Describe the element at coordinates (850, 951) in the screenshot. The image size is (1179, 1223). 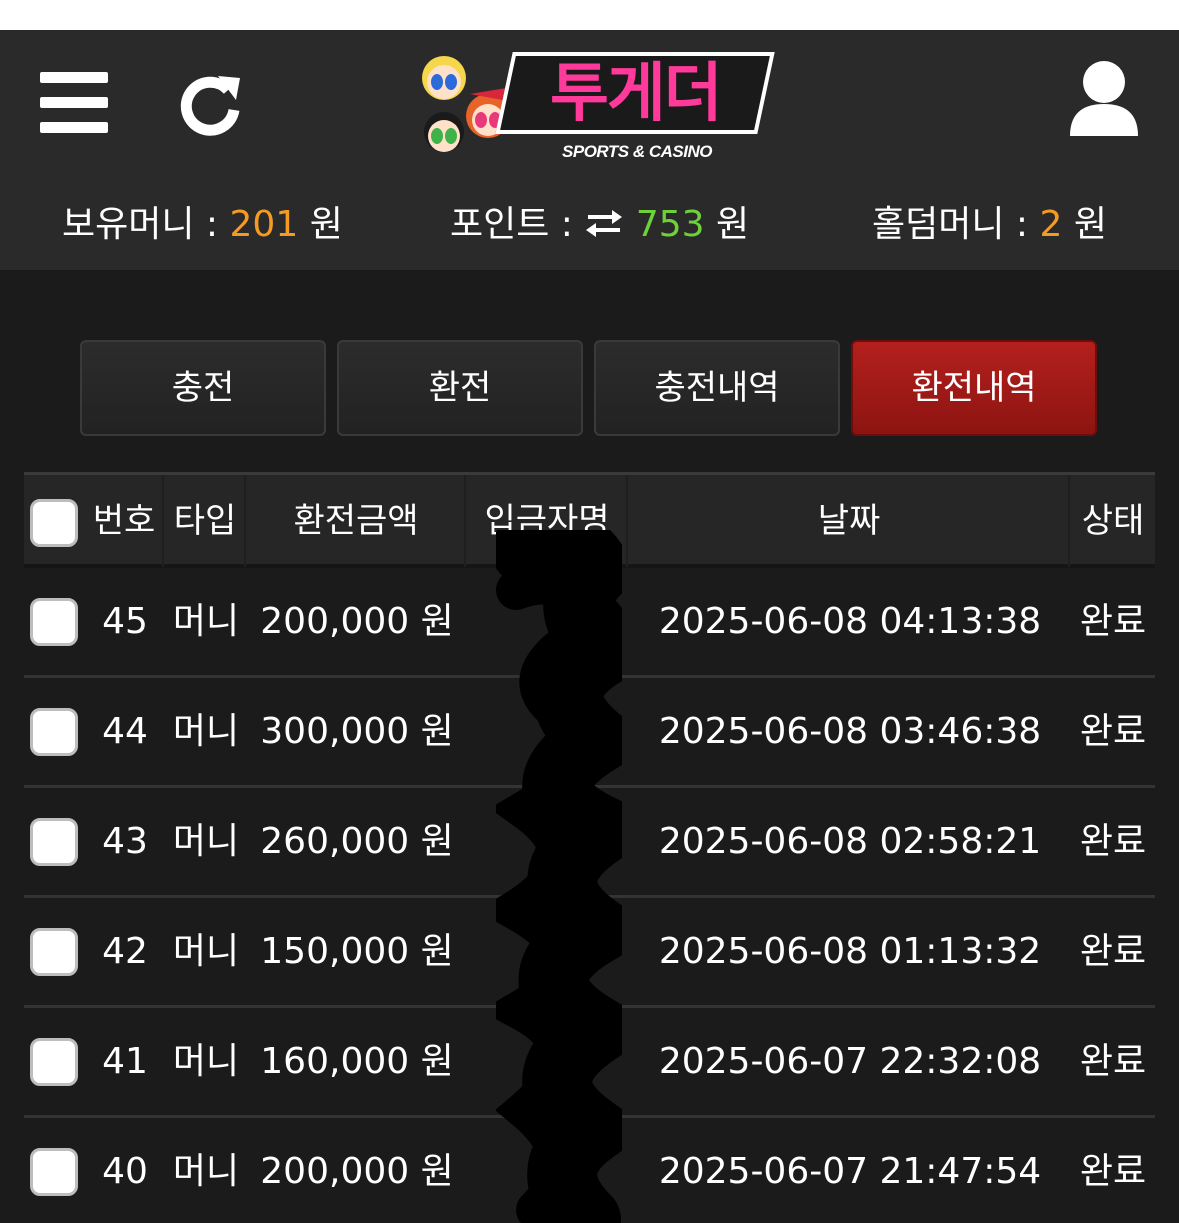
I see `row-date: 2025-06-08 01:13:32` at that location.